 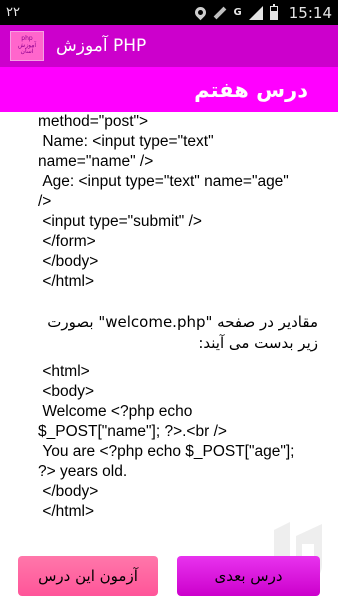 What do you see at coordinates (67, 241) in the screenshot?
I see `code-line: </form>` at bounding box center [67, 241].